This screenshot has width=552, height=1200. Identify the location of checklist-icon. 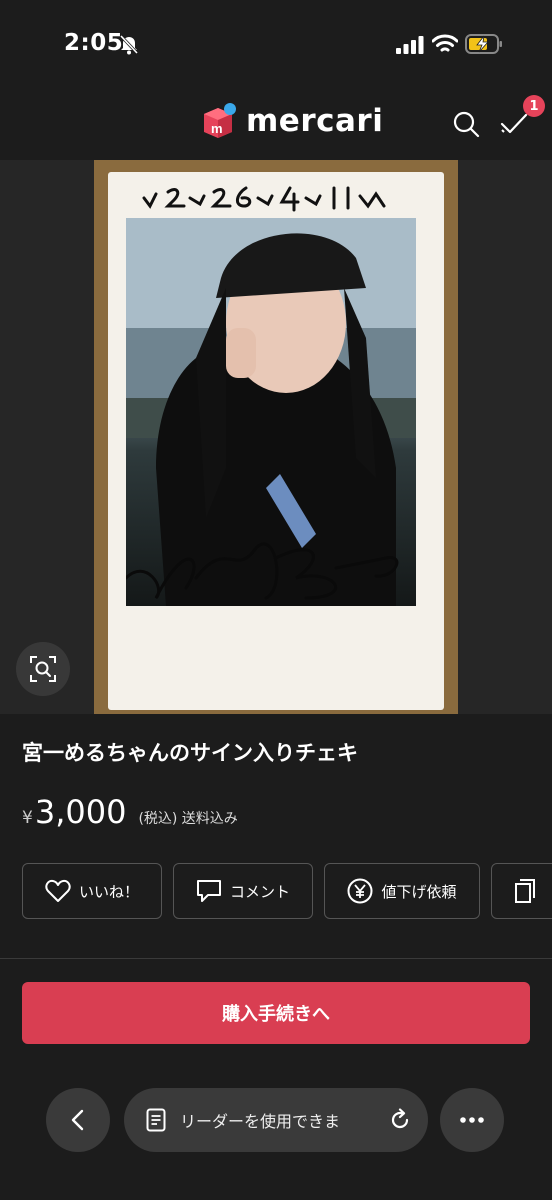
(514, 124).